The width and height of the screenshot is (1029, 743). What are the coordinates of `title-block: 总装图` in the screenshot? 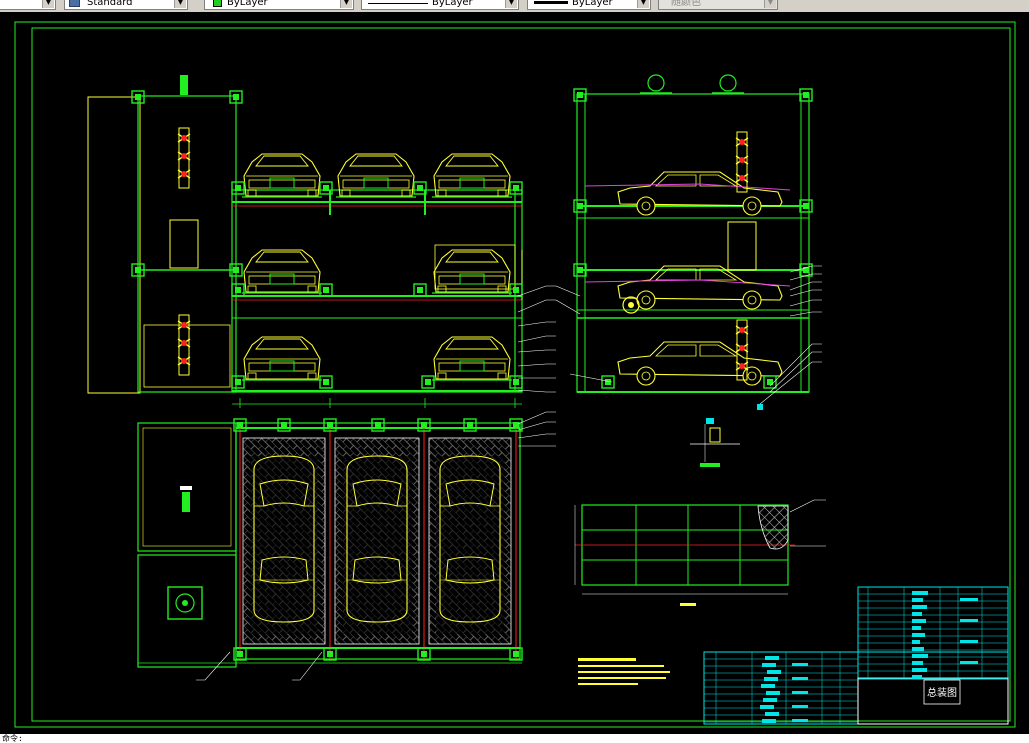 It's located at (856, 655).